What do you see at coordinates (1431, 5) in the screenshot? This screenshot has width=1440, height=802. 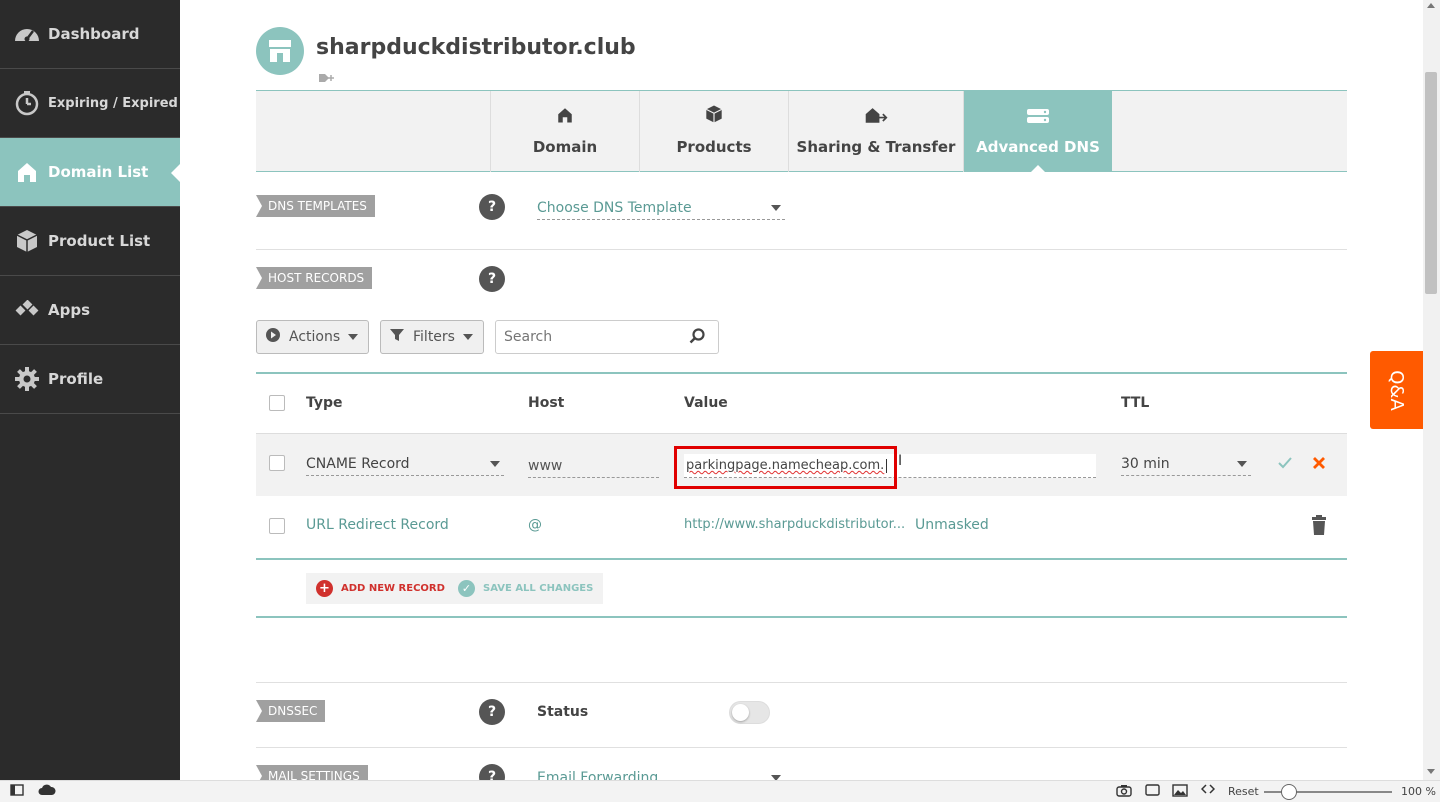 I see `scroll-up-arrow-icon` at bounding box center [1431, 5].